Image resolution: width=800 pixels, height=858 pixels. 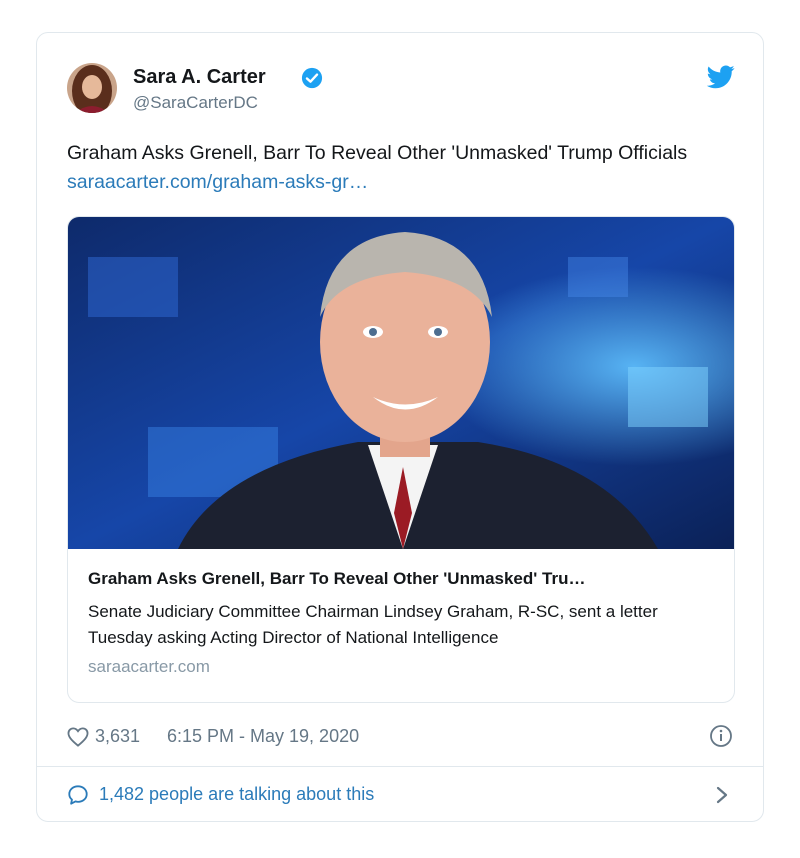 I want to click on twitter-bird-icon, so click(x=721, y=77).